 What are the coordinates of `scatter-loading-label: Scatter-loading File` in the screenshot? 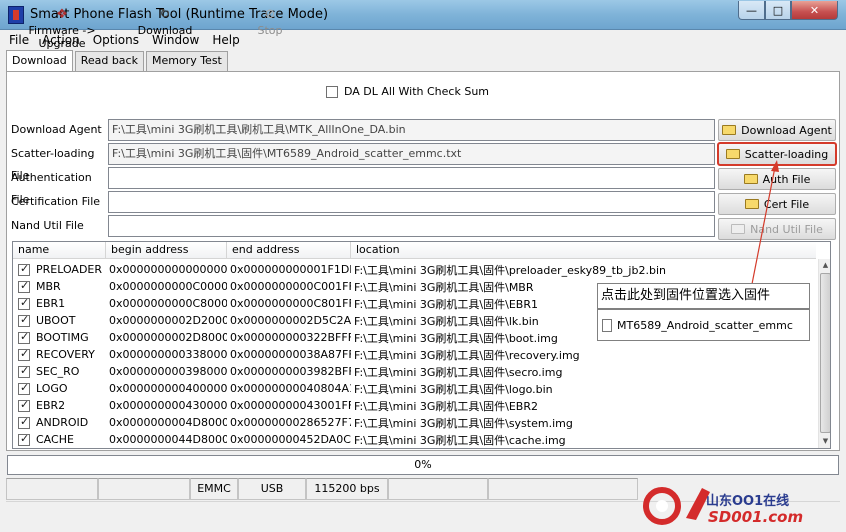 It's located at (53, 164).